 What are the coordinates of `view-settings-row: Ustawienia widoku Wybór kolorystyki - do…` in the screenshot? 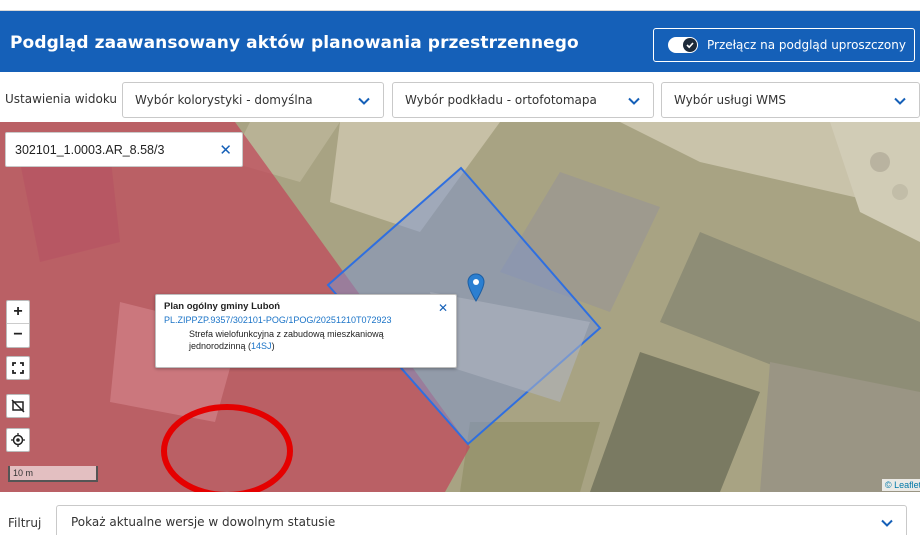 It's located at (460, 100).